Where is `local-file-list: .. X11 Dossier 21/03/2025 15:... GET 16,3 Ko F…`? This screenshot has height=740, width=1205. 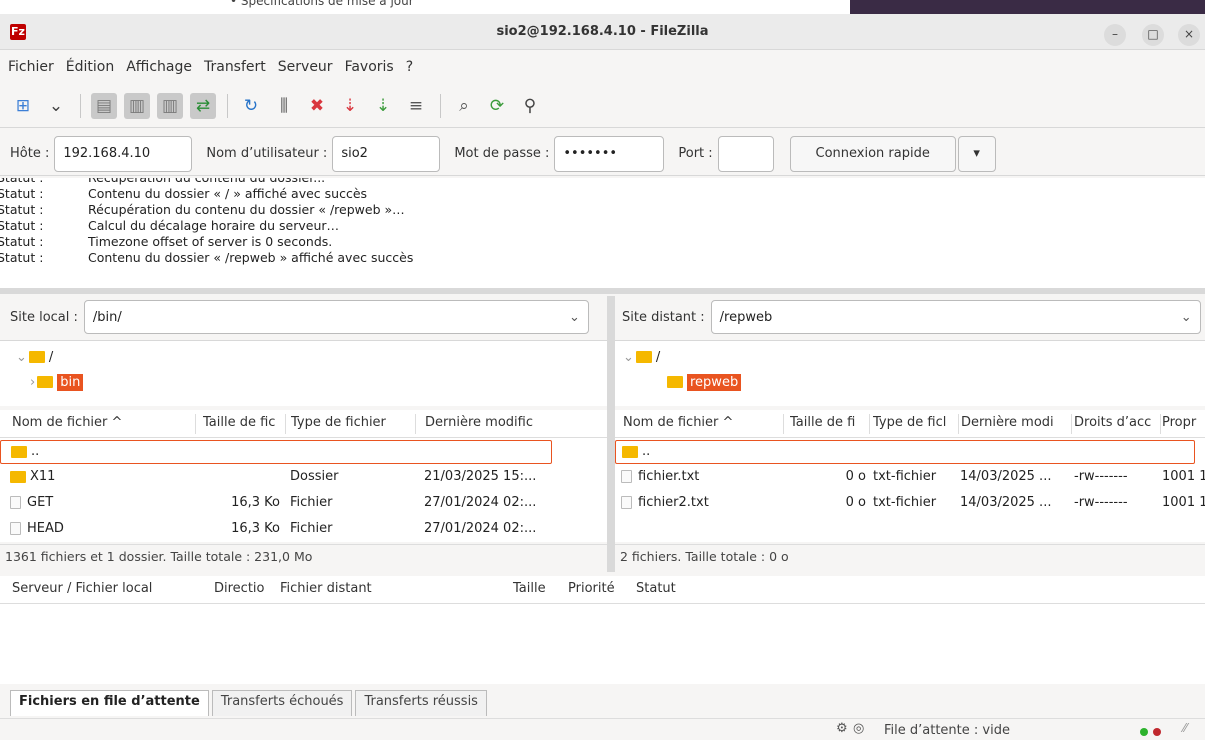 local-file-list: .. X11 Dossier 21/03/2025 15:... GET 16,3 Ko F… is located at coordinates (303, 490).